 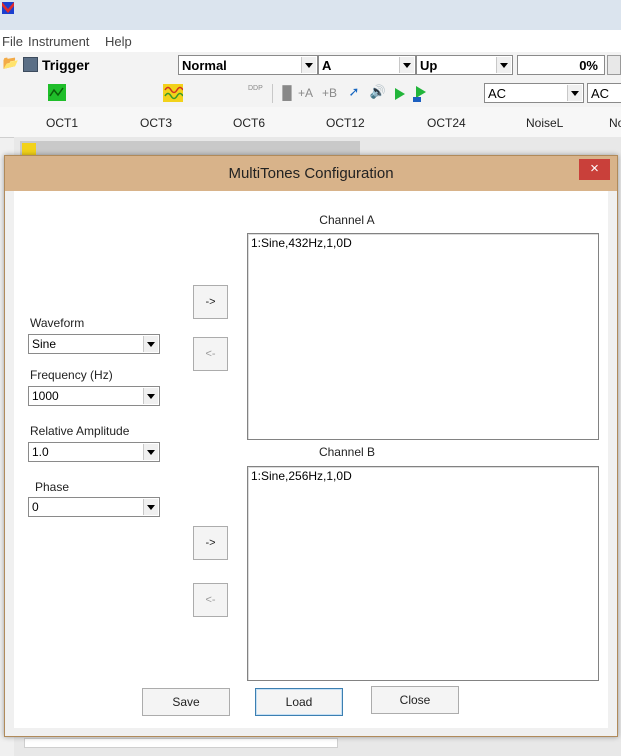 I want to click on octave-button-oct3: OCT3, so click(x=156, y=123).